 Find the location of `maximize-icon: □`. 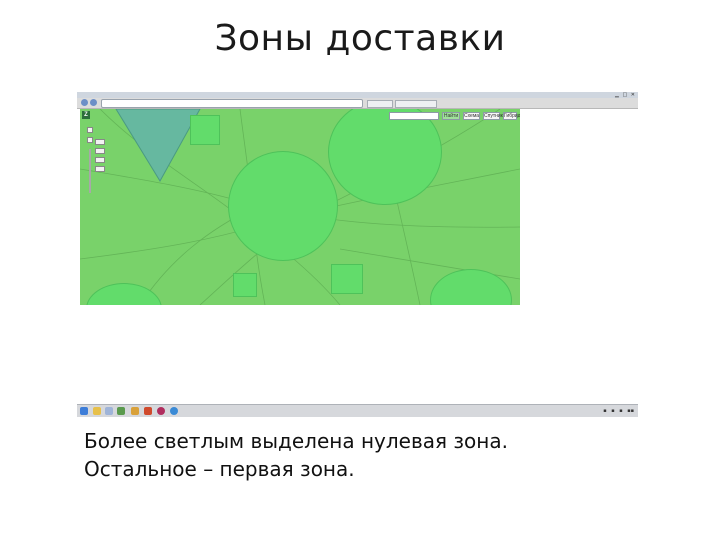

maximize-icon: □ is located at coordinates (624, 95).